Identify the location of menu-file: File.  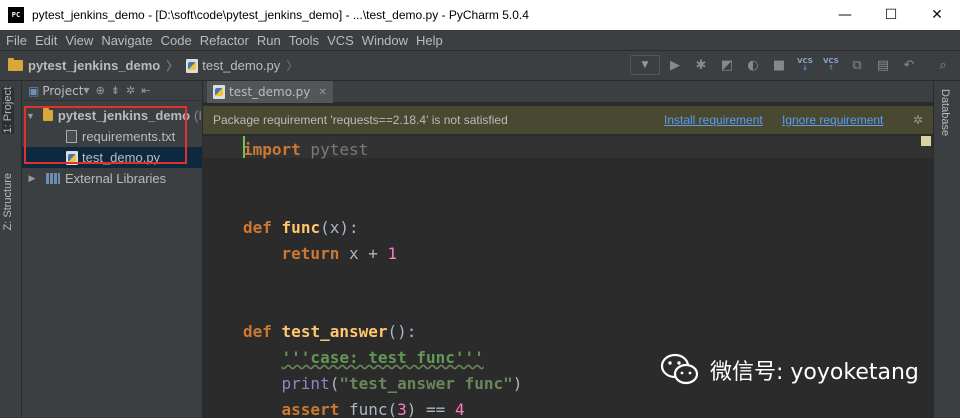
(16, 40).